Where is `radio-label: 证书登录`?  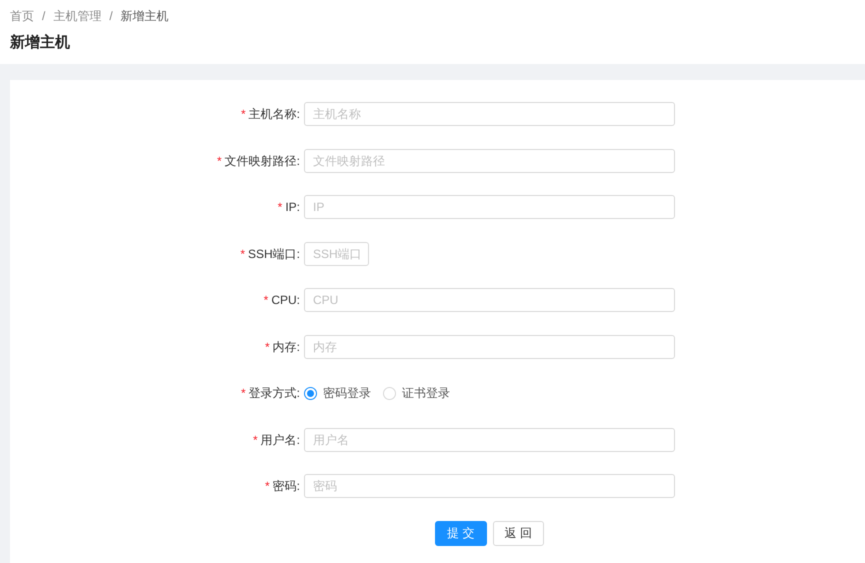 radio-label: 证书登录 is located at coordinates (426, 393).